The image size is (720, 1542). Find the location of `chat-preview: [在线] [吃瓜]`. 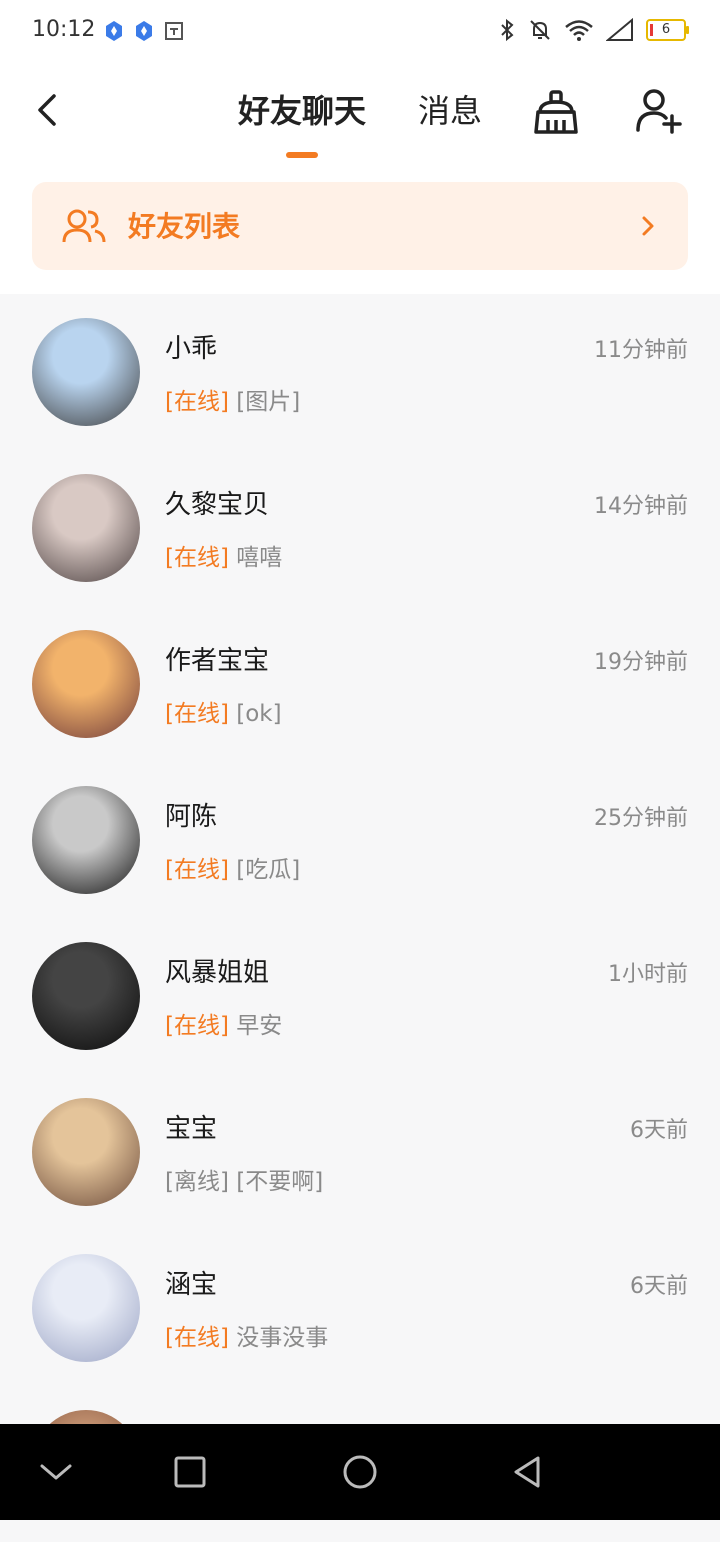

chat-preview: [在线] [吃瓜] is located at coordinates (232, 867).